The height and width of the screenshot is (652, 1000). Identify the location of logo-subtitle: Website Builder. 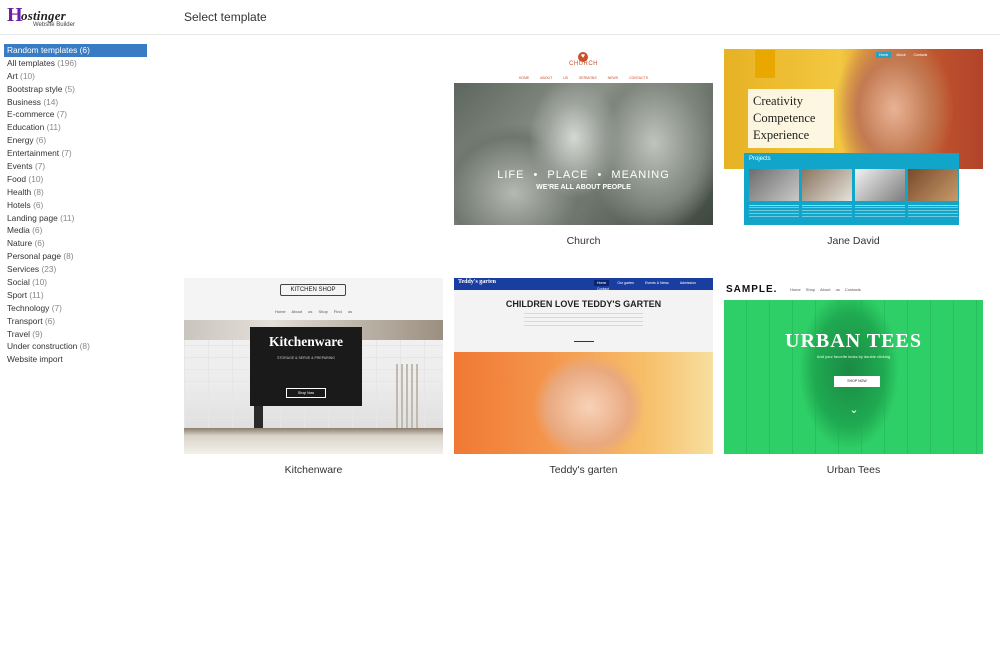
(54, 25).